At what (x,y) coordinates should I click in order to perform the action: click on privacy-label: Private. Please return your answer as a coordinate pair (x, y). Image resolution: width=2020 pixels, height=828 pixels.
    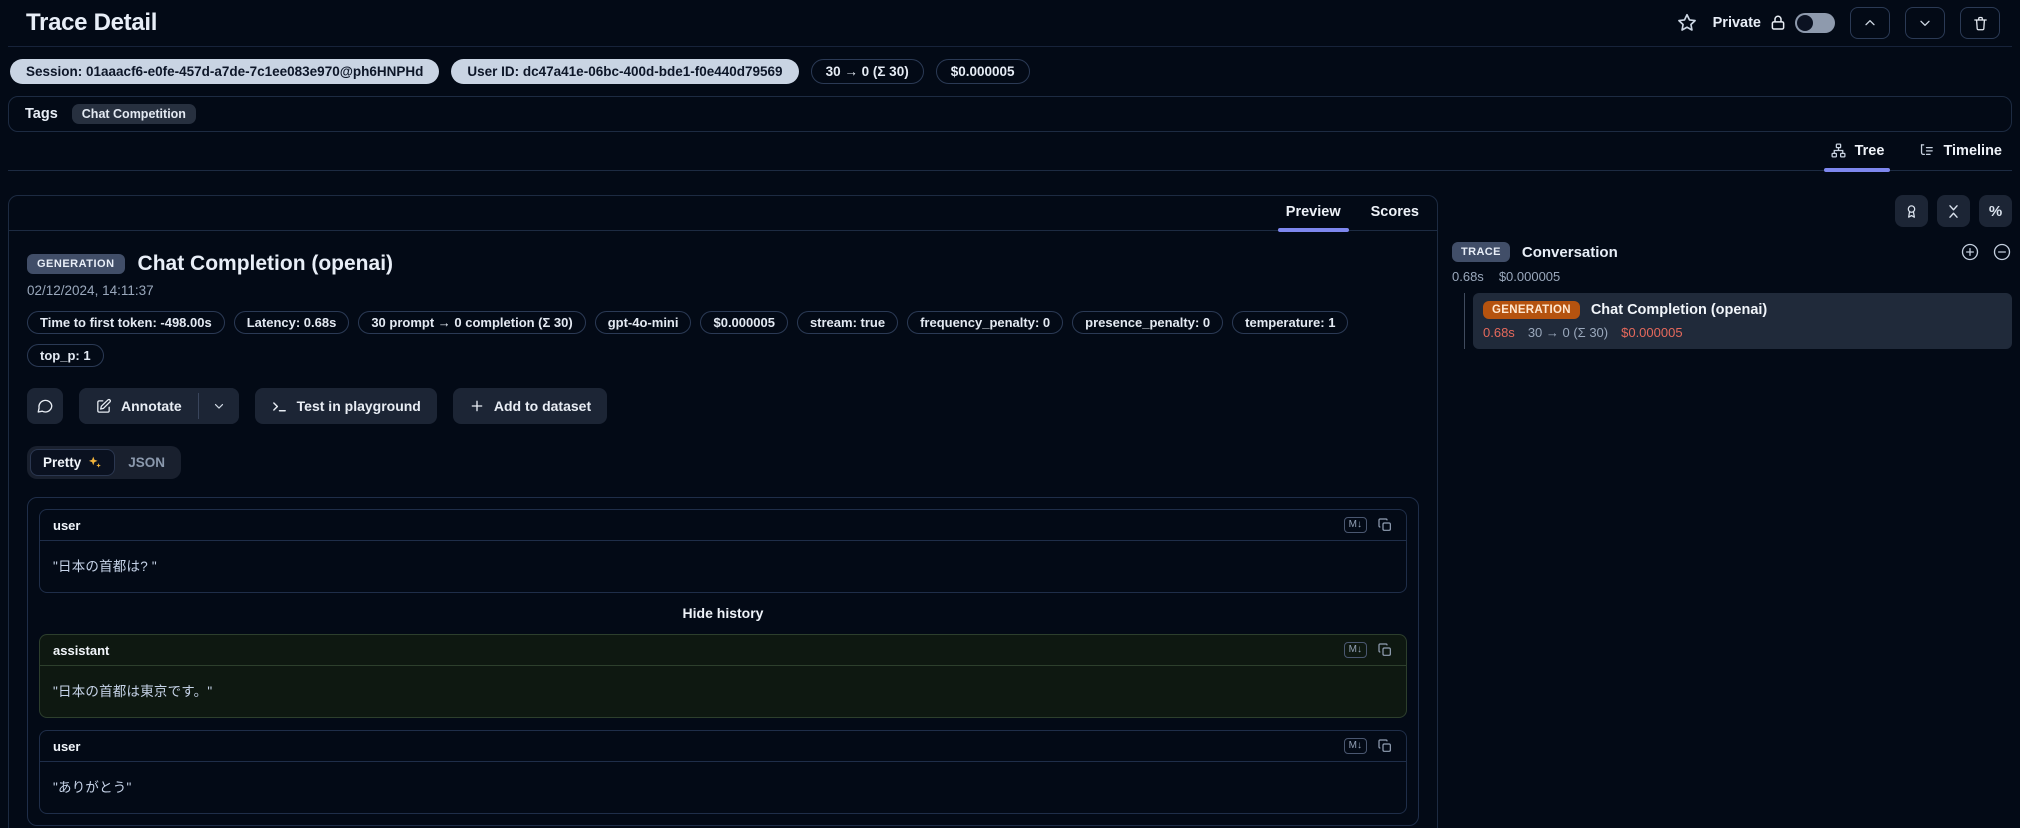
    Looking at the image, I should click on (1736, 23).